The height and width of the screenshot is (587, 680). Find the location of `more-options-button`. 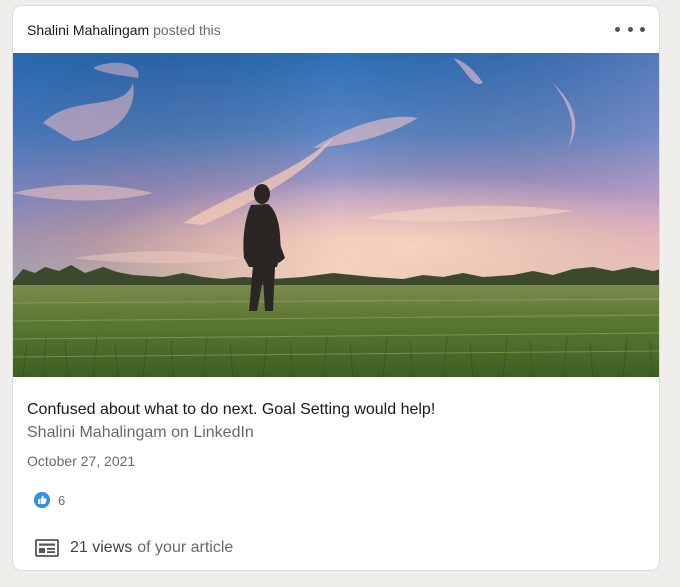

more-options-button is located at coordinates (630, 29).